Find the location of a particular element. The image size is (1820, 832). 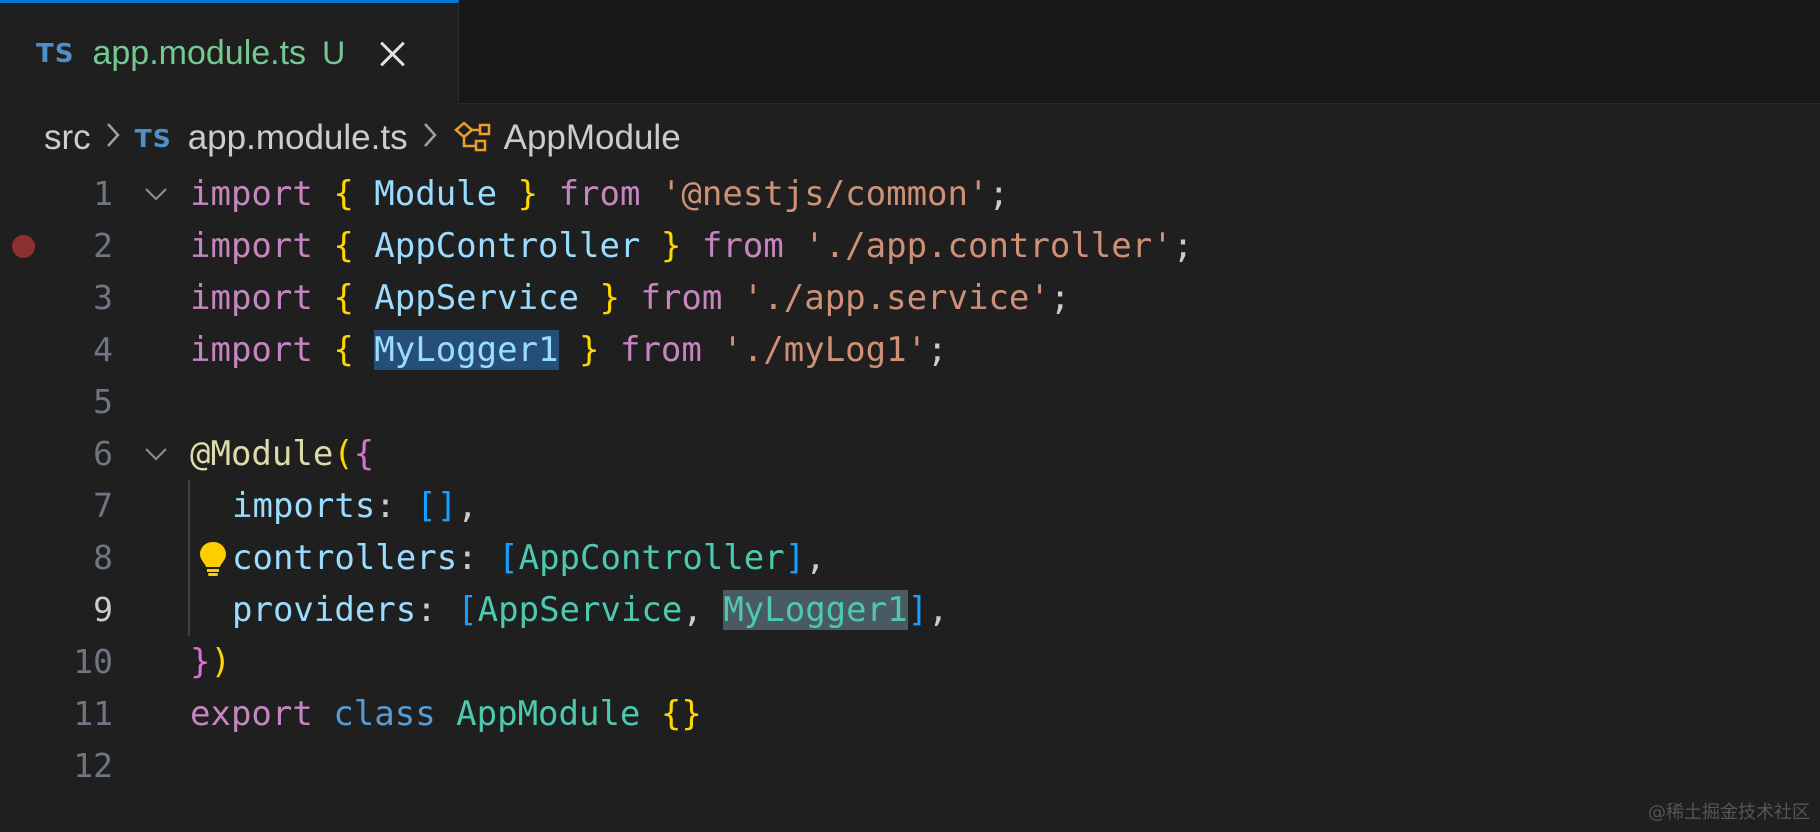

code-line: 6 @Module({ is located at coordinates (910, 454).